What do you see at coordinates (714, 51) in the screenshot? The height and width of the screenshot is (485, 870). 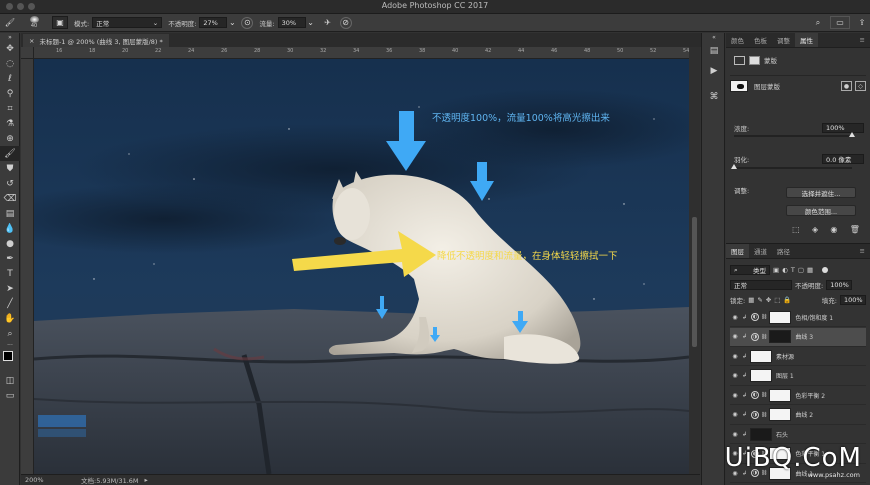 I see `history-panel-icon: ▤` at bounding box center [714, 51].